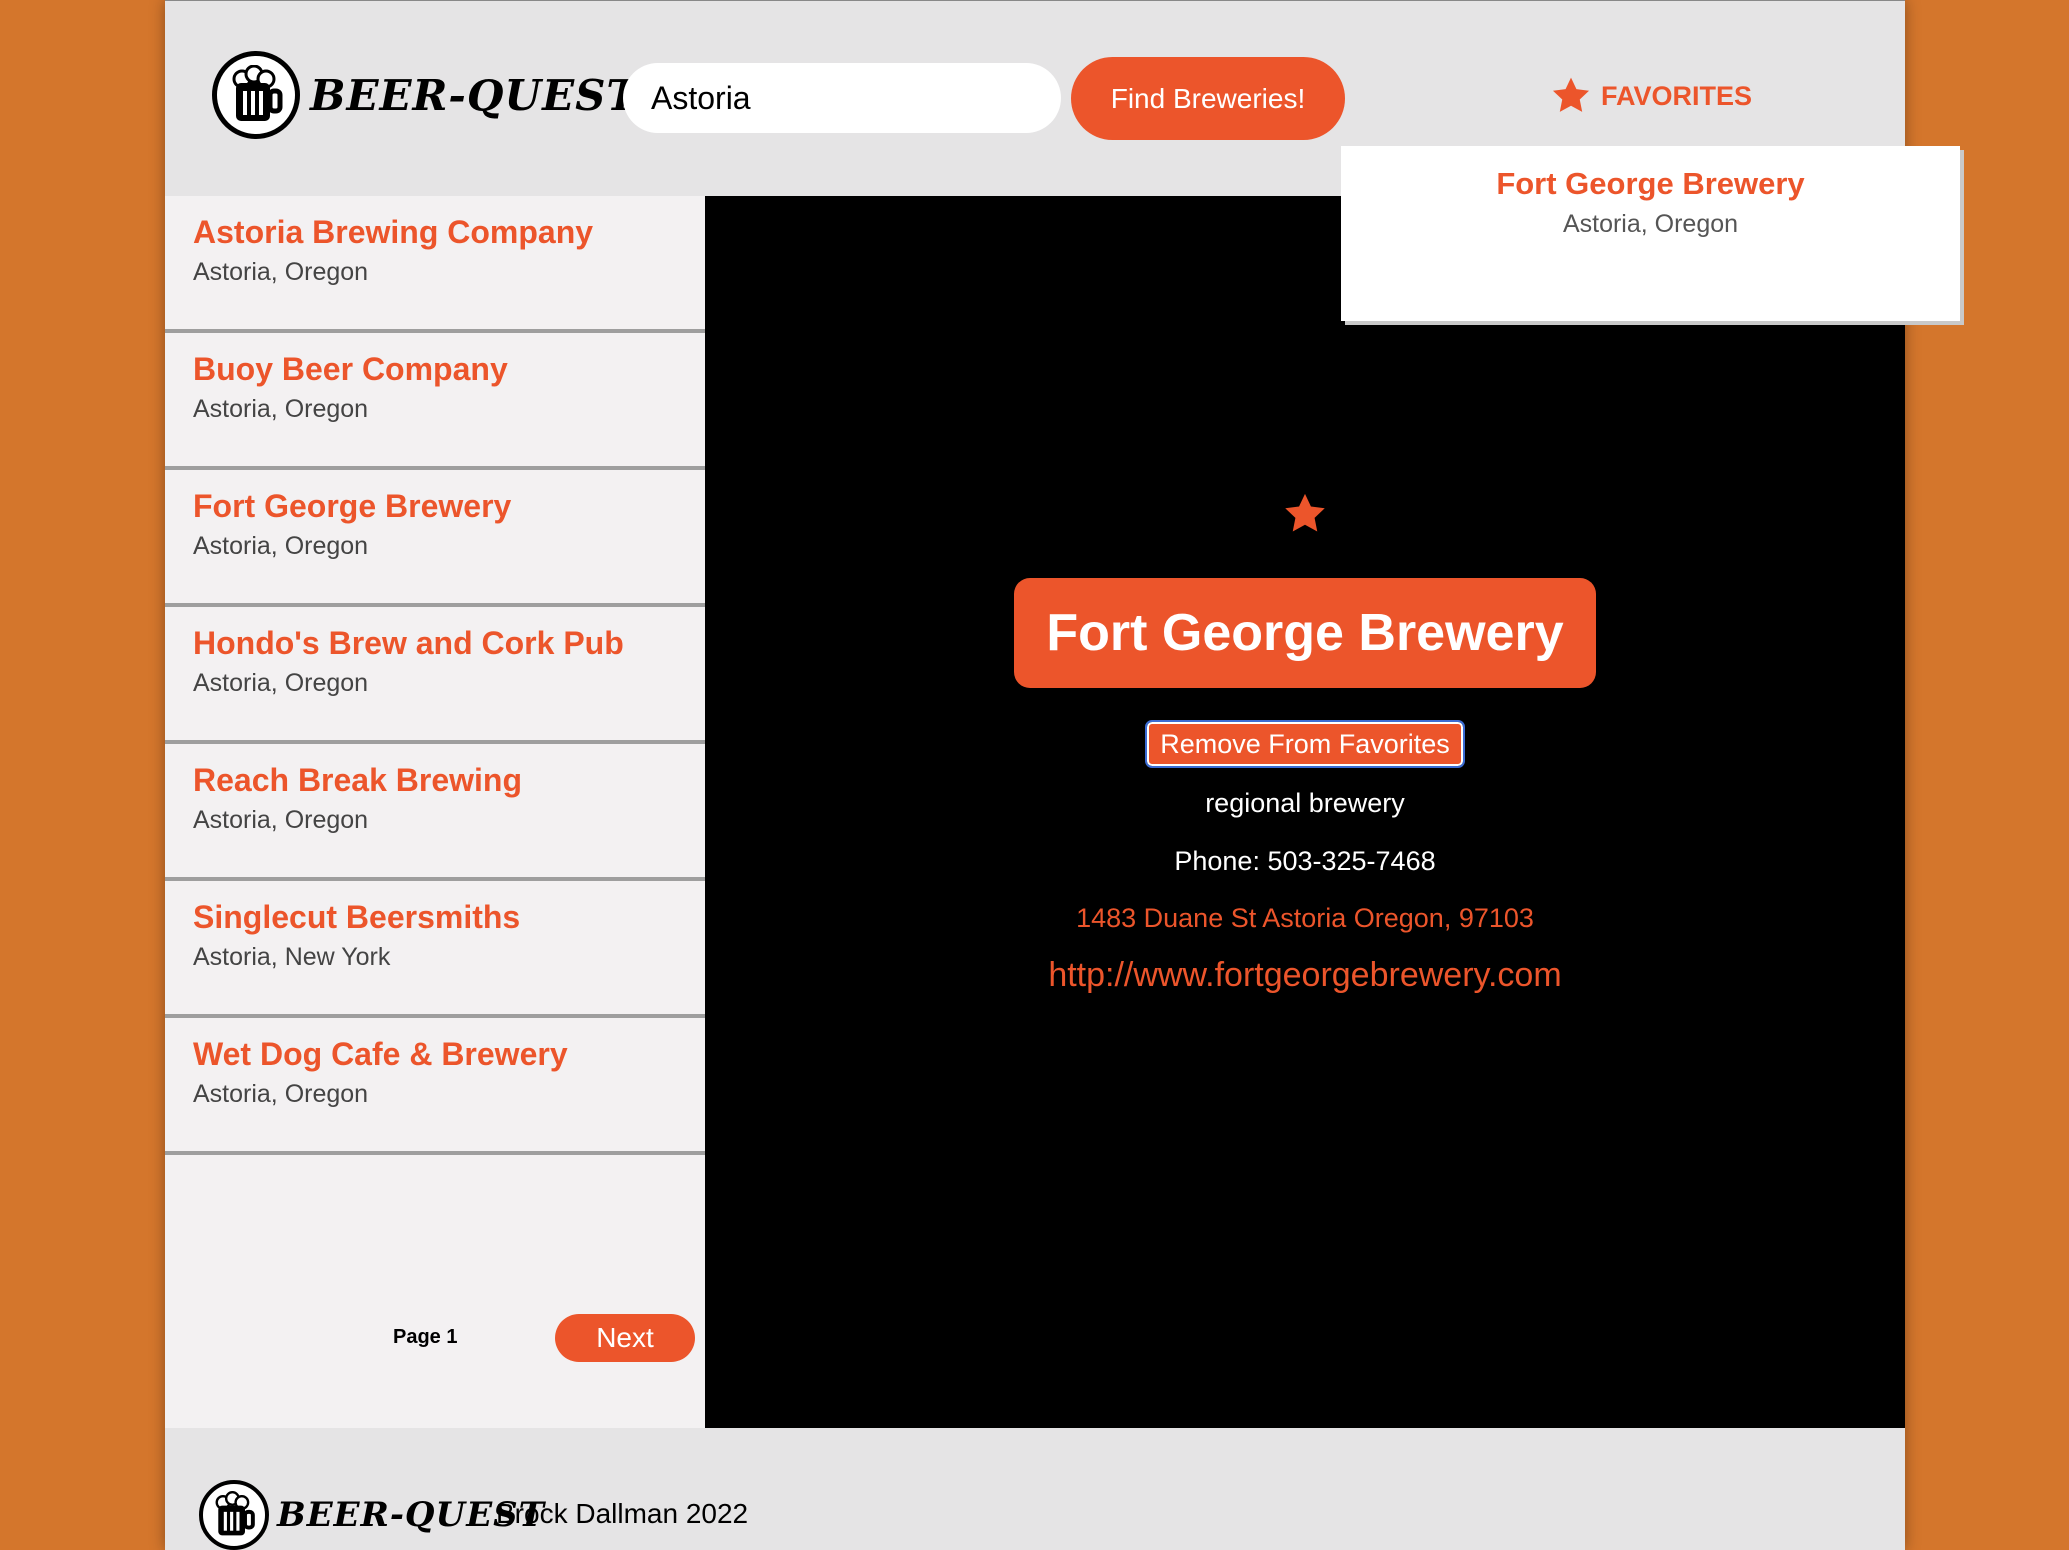  I want to click on star-icon, so click(1571, 94).